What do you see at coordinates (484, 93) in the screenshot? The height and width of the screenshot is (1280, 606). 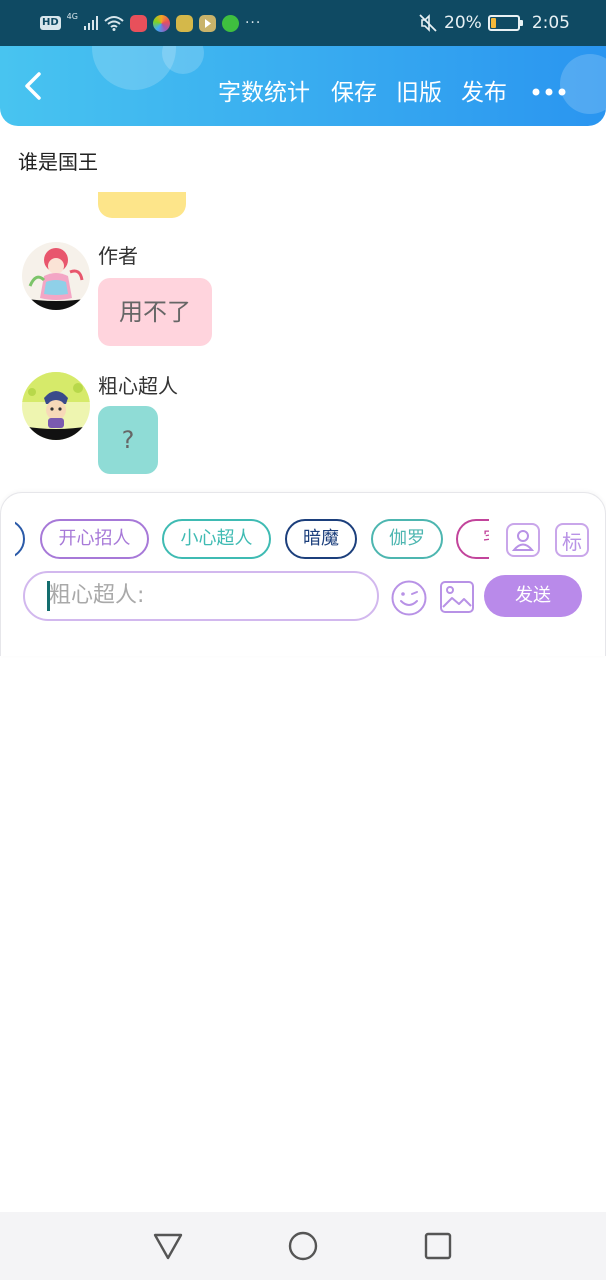 I see `publish-button: 发布` at bounding box center [484, 93].